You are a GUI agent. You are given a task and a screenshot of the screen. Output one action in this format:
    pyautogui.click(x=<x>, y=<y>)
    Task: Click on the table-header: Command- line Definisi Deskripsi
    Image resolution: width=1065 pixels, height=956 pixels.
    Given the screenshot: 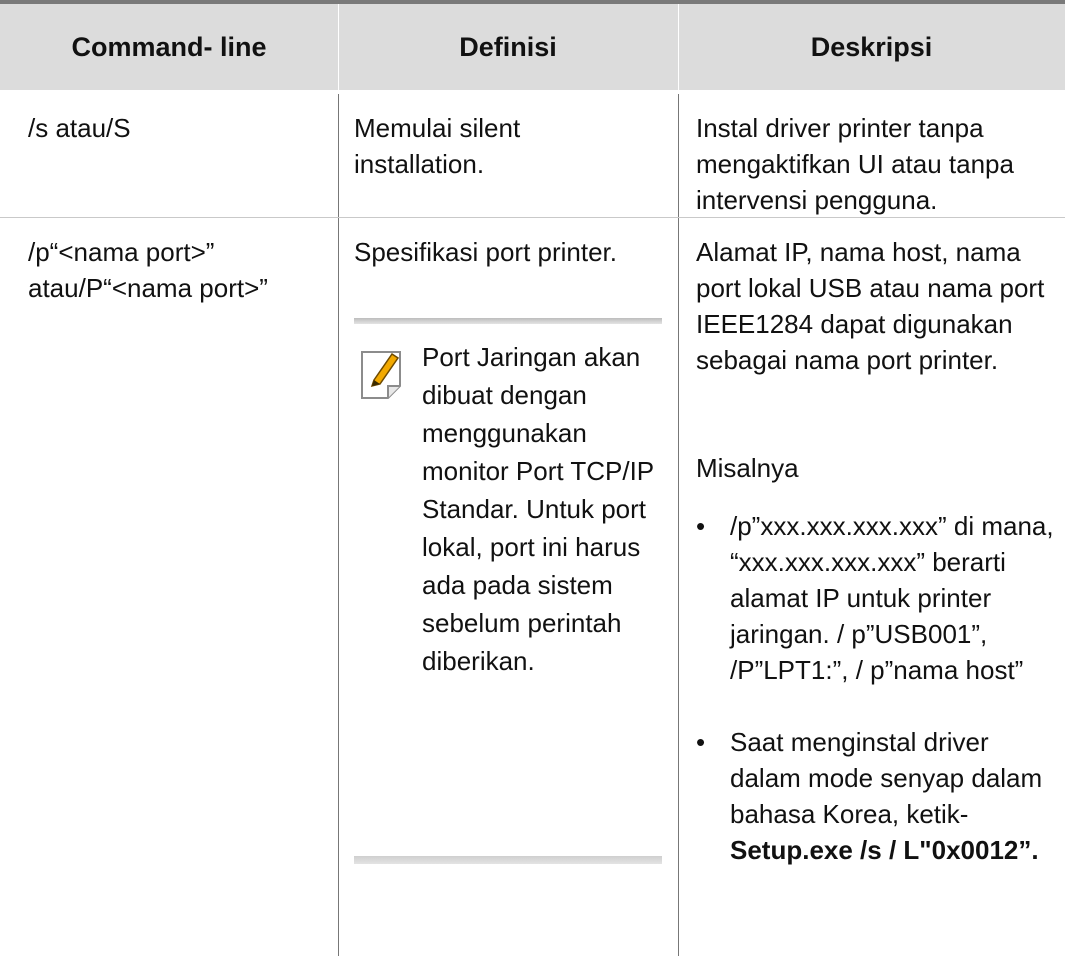 What is the action you would take?
    pyautogui.click(x=532, y=47)
    